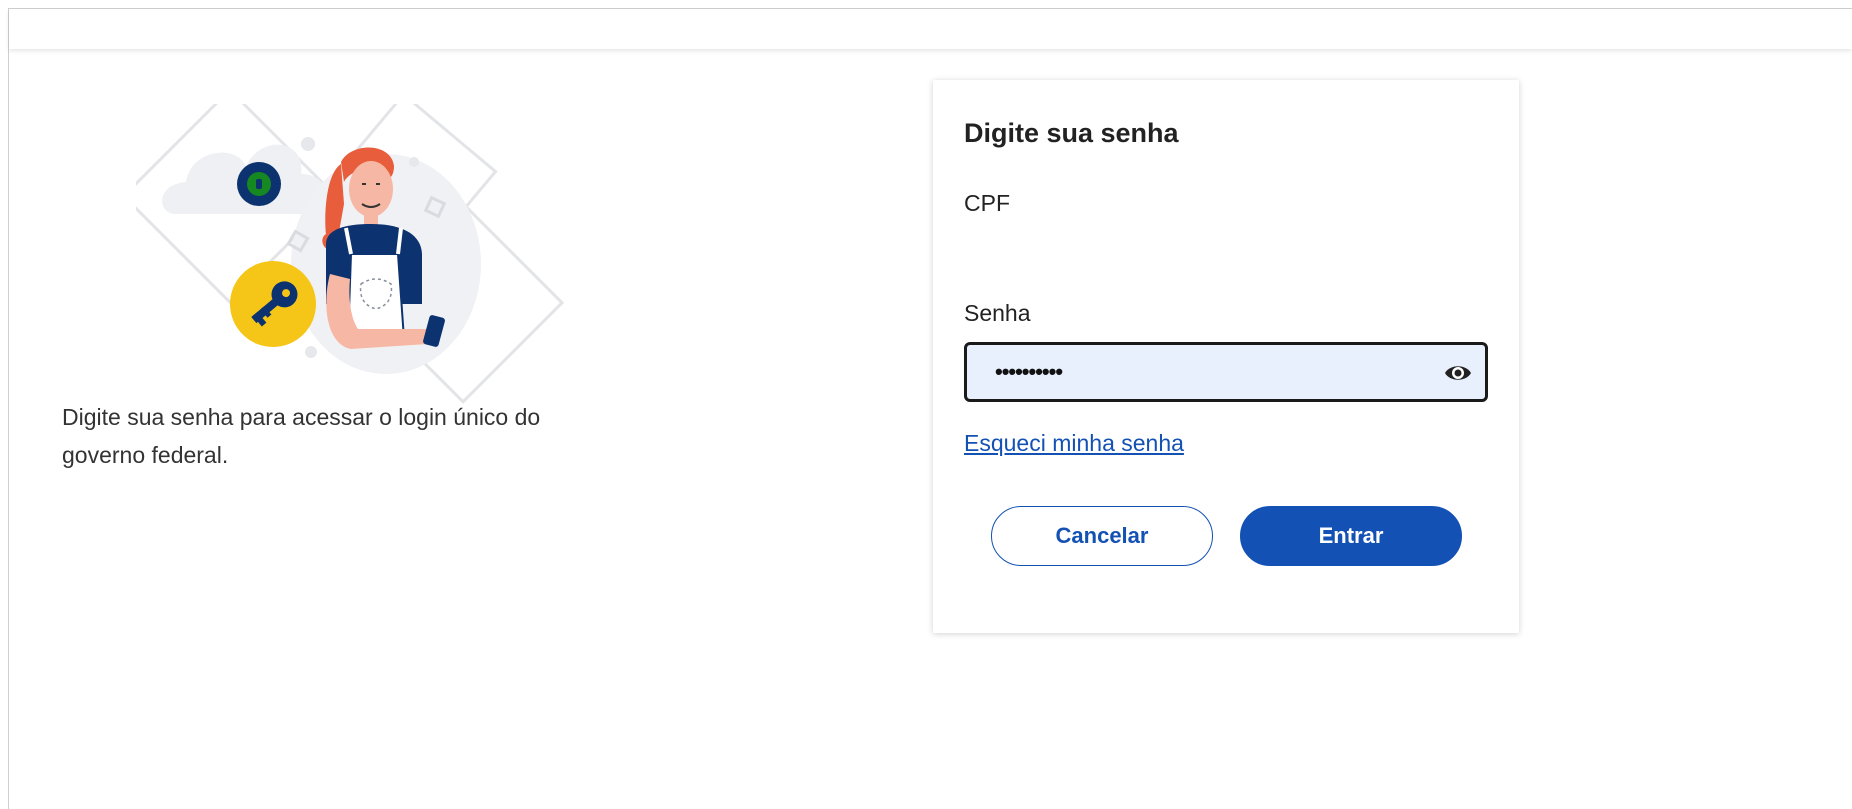 This screenshot has height=809, width=1852. Describe the element at coordinates (1029, 371) in the screenshot. I see `password-value: ••••••••••` at that location.